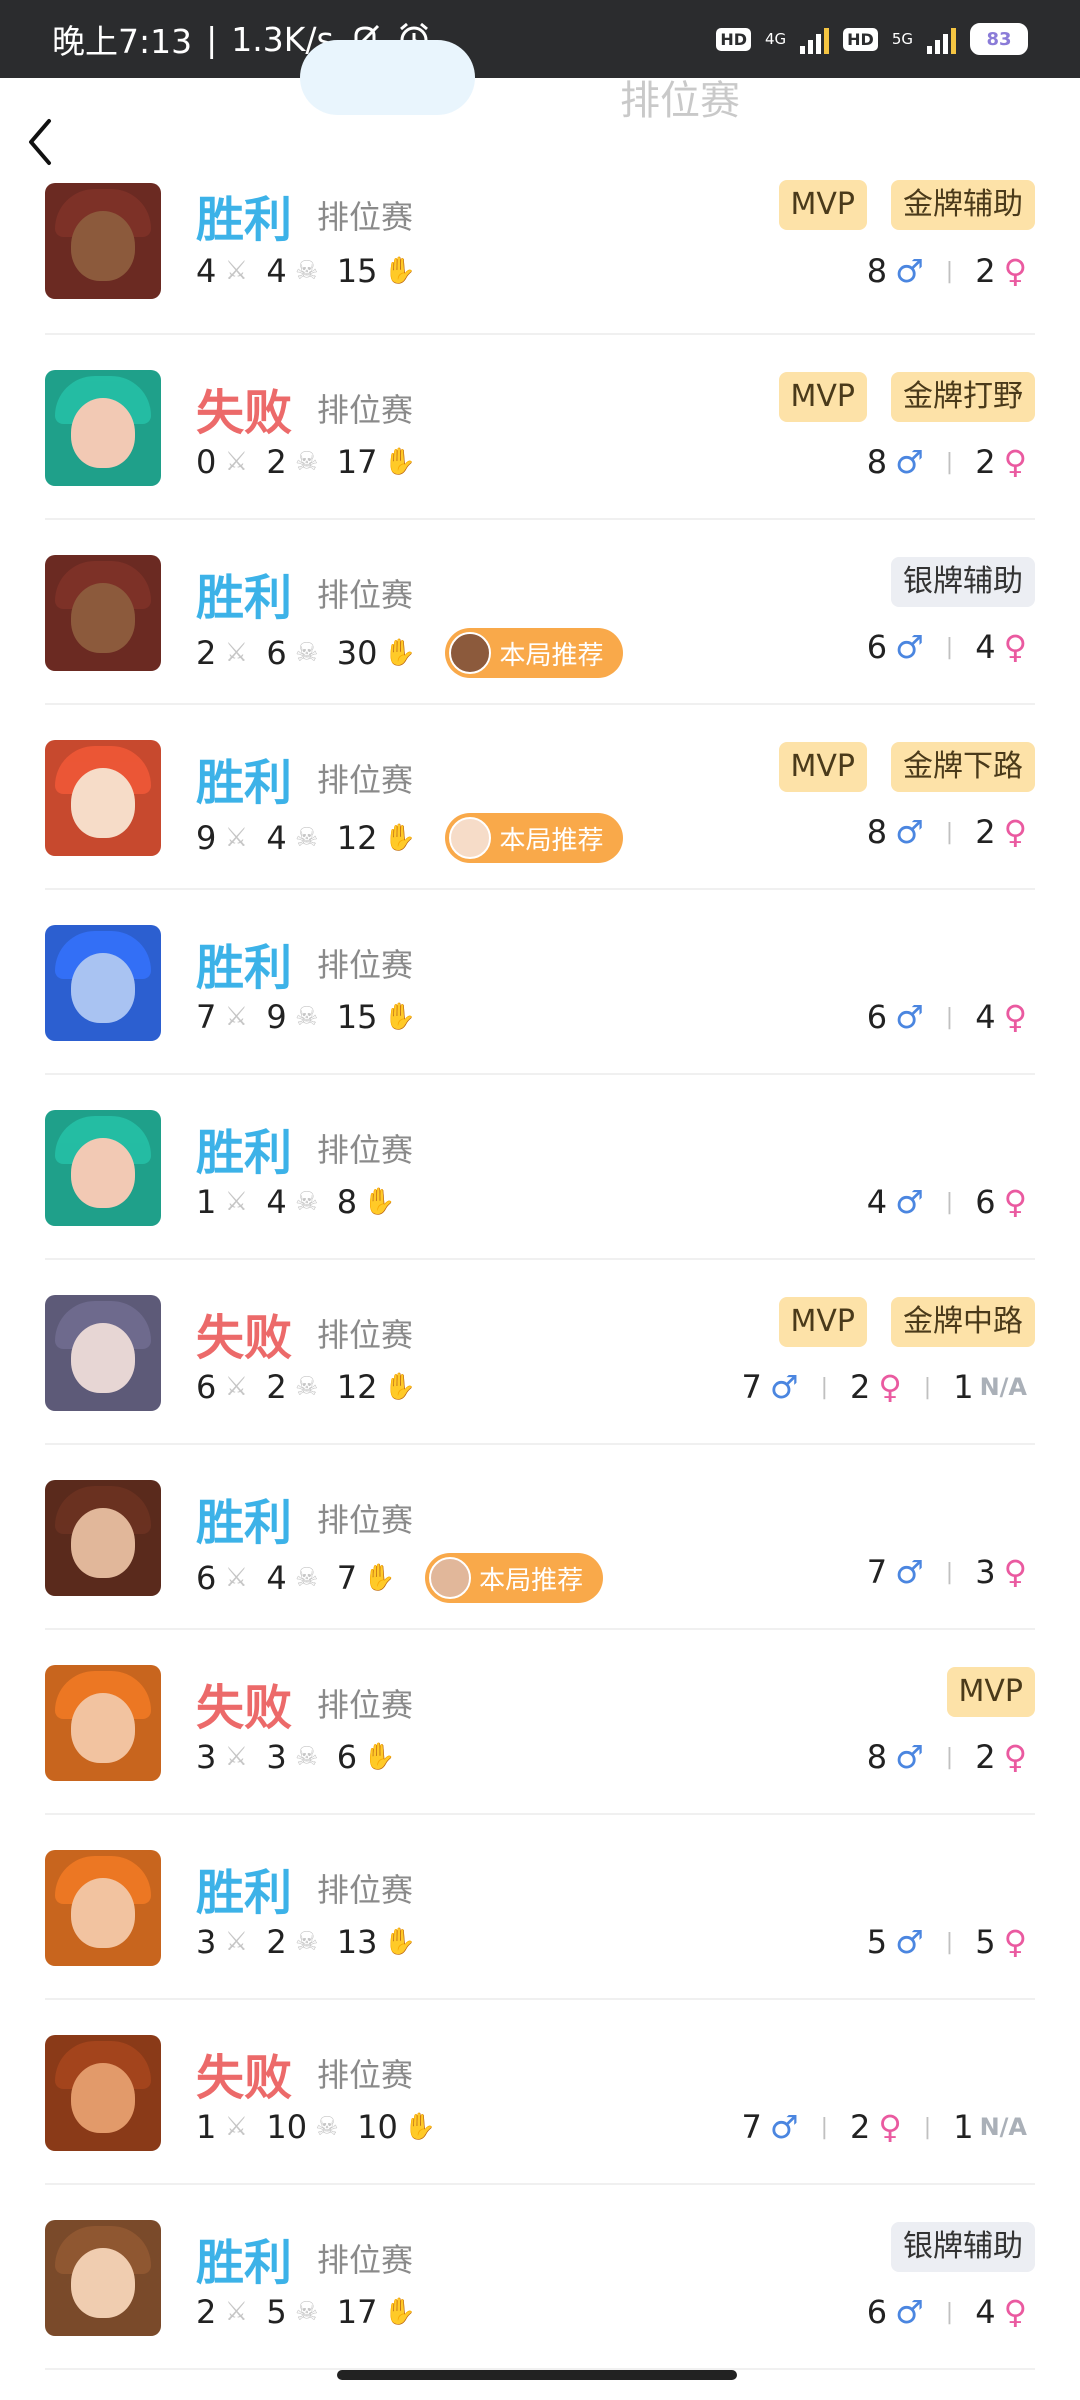  I want to click on hd-icon-2: HD, so click(860, 39).